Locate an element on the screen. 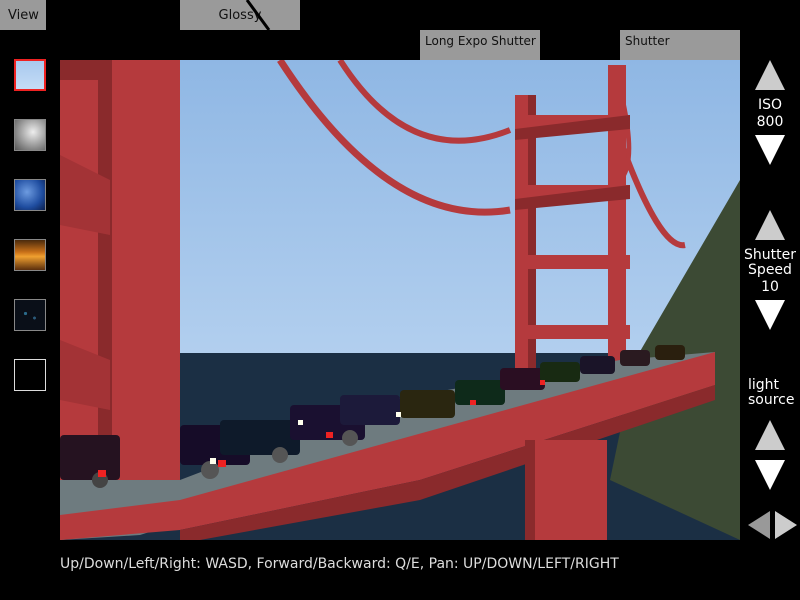 This screenshot has width=800, height=600. shutter-speed-down-arrow-icon is located at coordinates (770, 315).